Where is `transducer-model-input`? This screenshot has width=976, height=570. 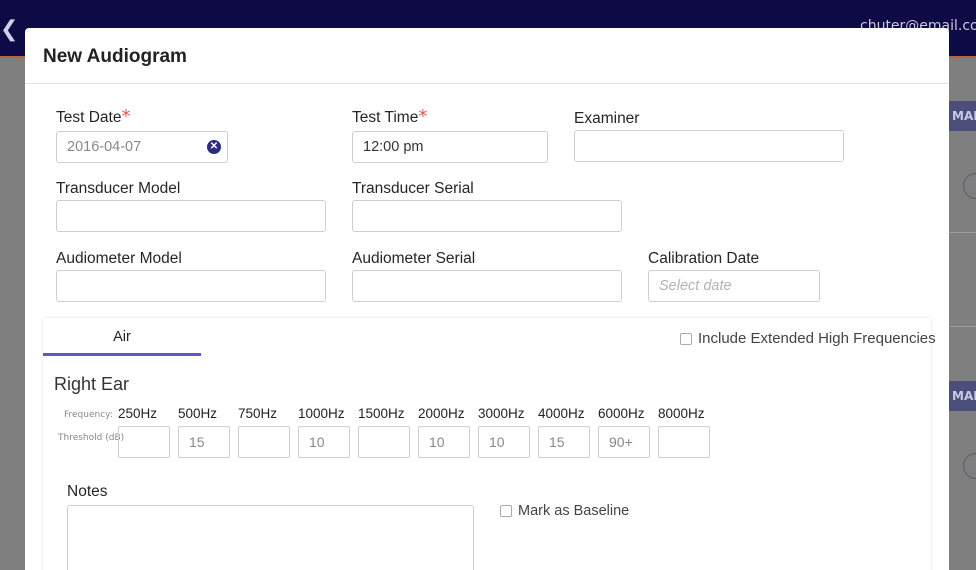 transducer-model-input is located at coordinates (191, 216).